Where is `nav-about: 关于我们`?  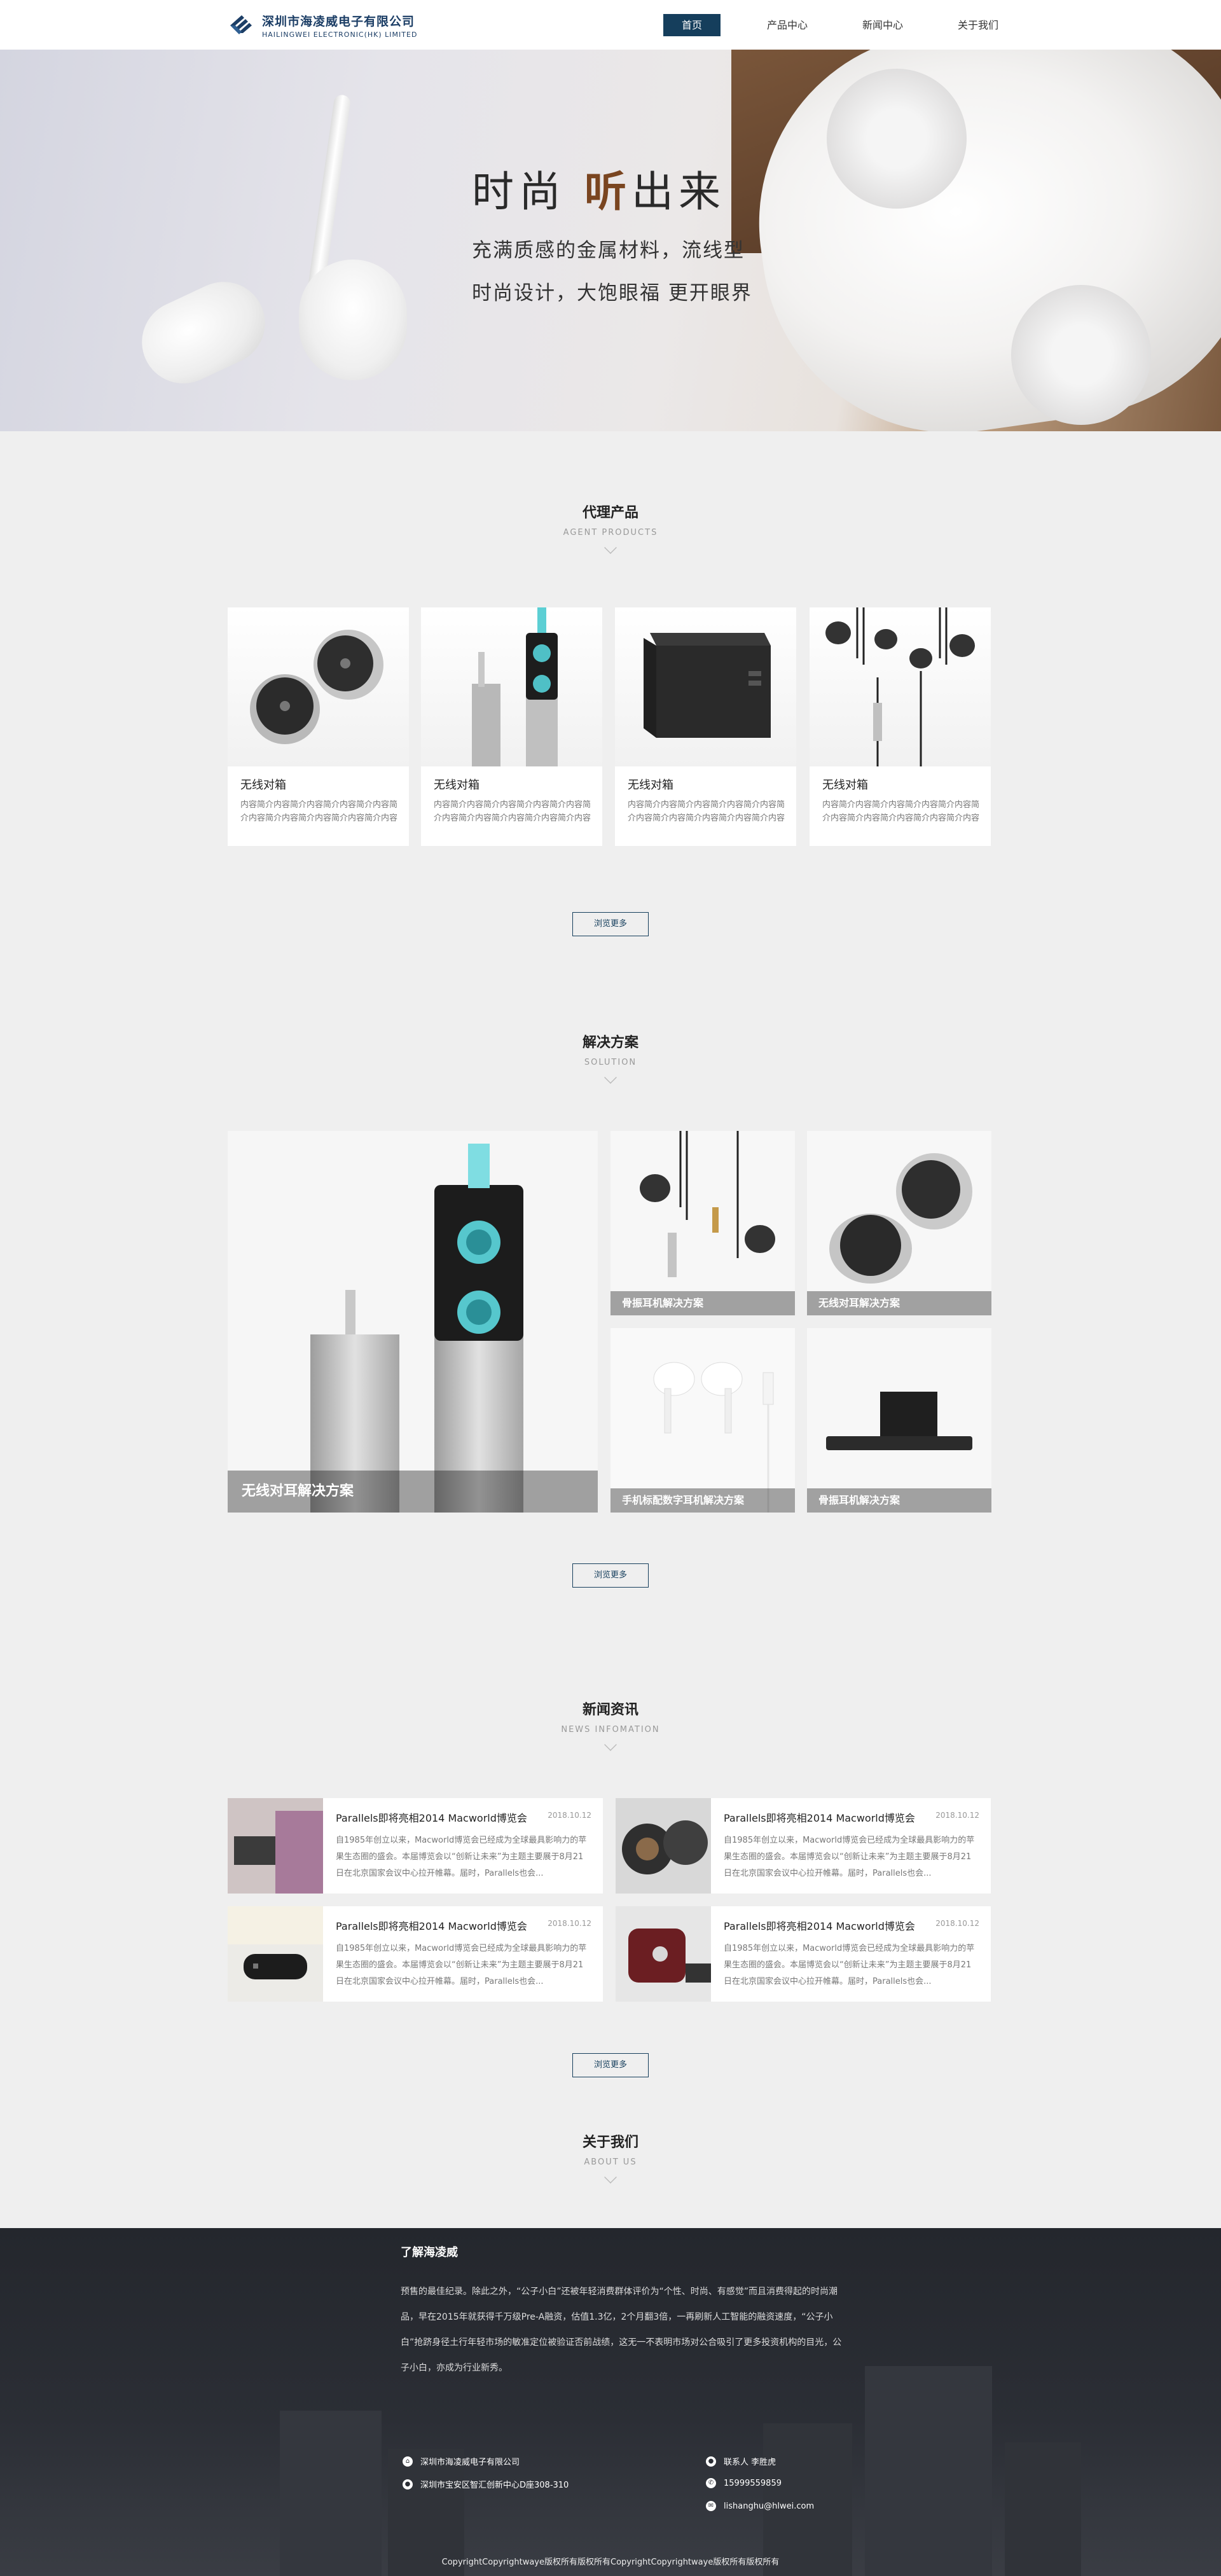
nav-about: 关于我们 is located at coordinates (978, 25).